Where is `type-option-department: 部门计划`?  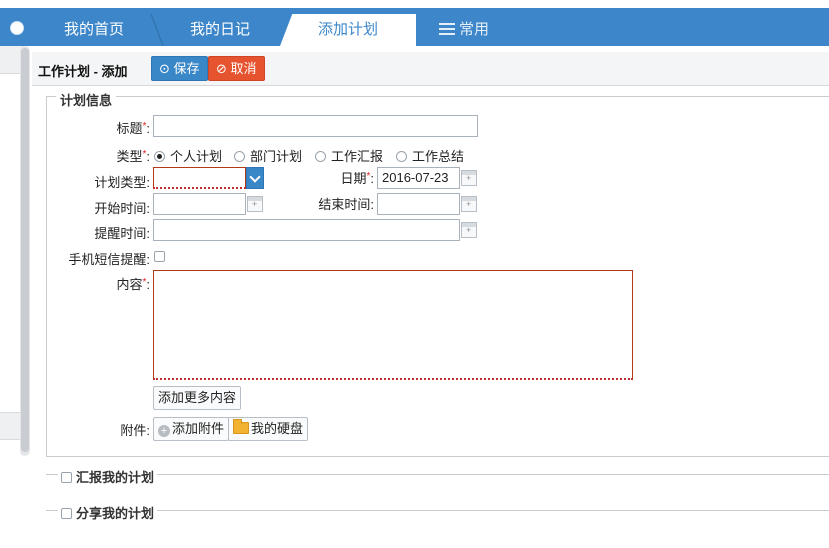
type-option-department: 部门计划 is located at coordinates (268, 155).